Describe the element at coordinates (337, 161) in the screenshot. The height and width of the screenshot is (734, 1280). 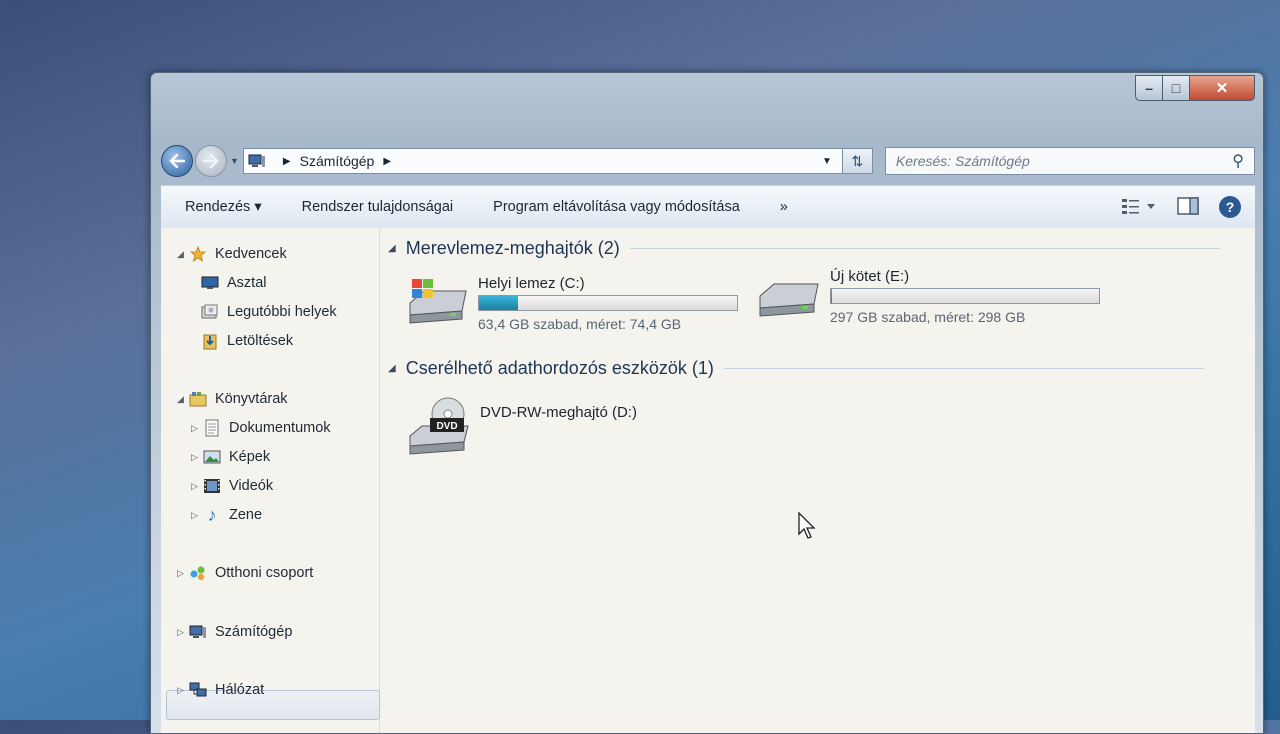
I see `breadcrumb-computer: Számítógép` at that location.